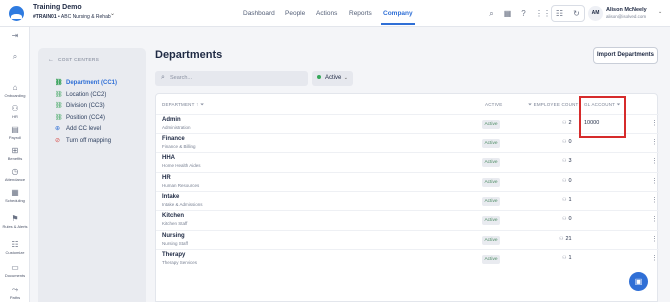 The width and height of the screenshot is (670, 302). I want to click on rail-item-onboarding: ⌂ Onboarding, so click(15, 90).